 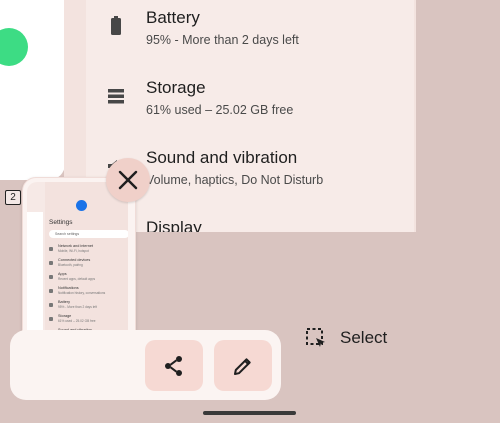 I want to click on thumbnail-item: Connected devices Bluetooth, pairing, so click(x=88, y=264).